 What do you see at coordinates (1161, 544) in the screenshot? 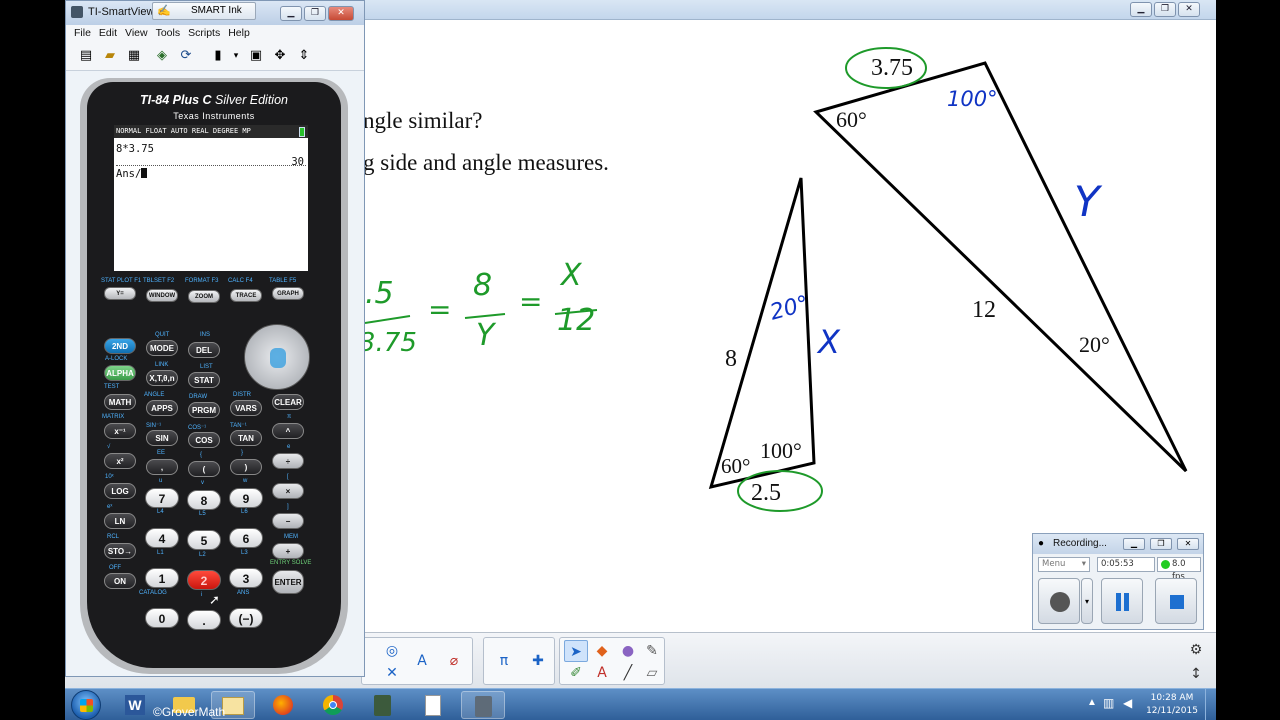
I see `recording-maximize-button: ❐` at bounding box center [1161, 544].